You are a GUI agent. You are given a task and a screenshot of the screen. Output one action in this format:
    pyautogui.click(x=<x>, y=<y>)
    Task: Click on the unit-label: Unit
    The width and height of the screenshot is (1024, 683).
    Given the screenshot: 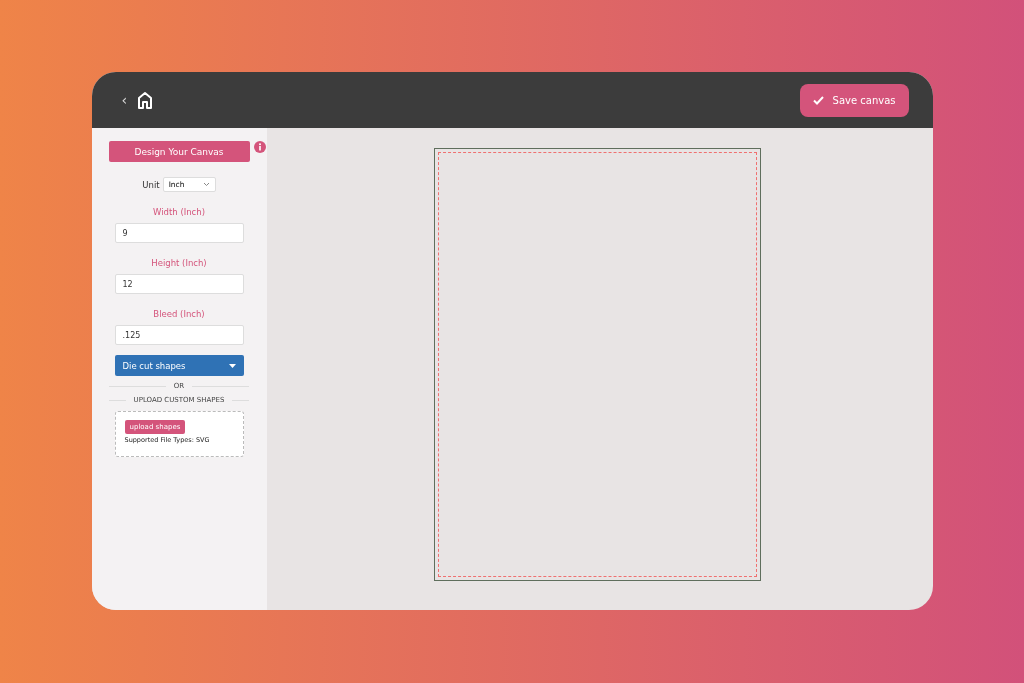 What is the action you would take?
    pyautogui.click(x=151, y=184)
    